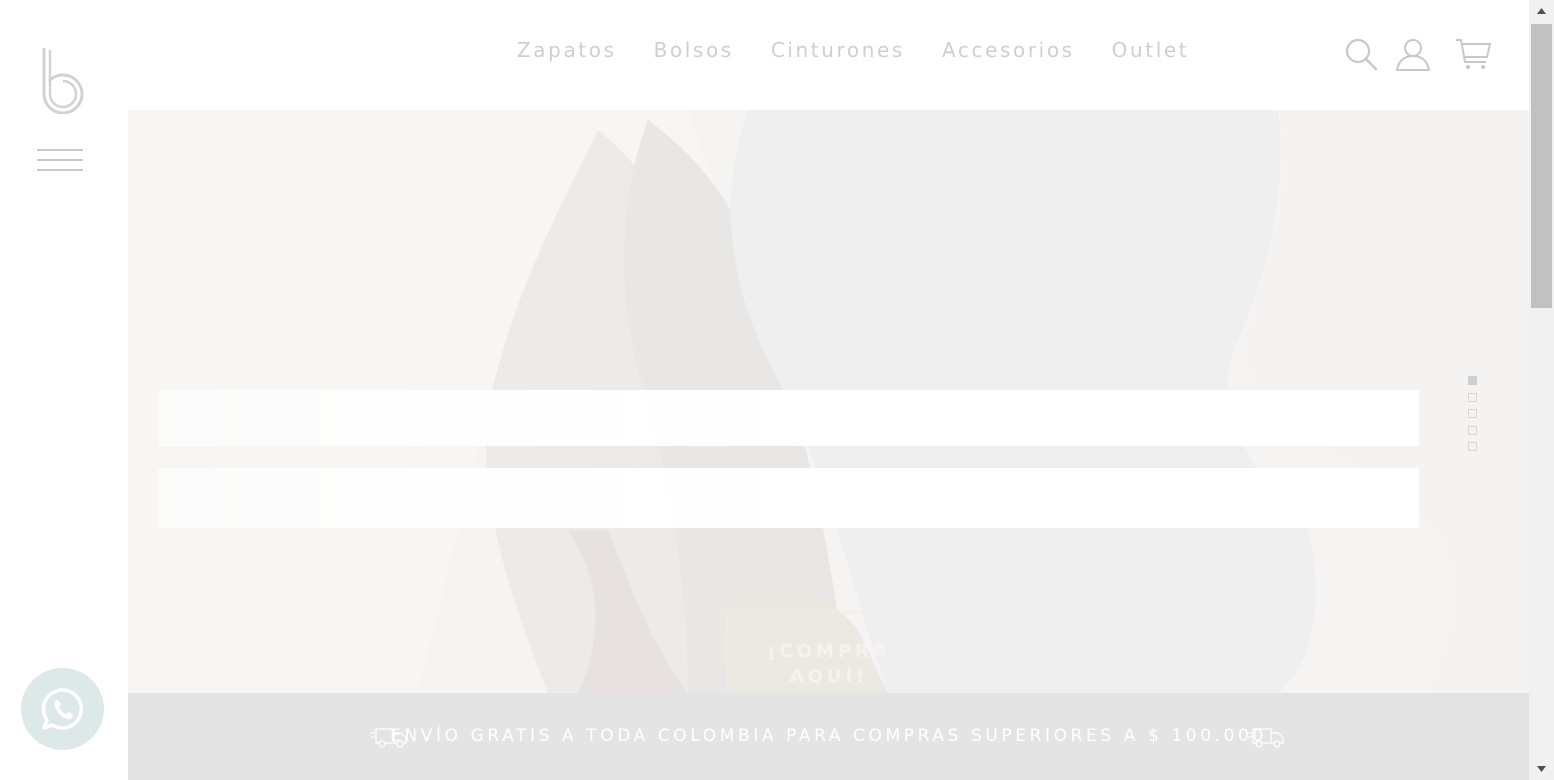 This screenshot has height=780, width=1554. Describe the element at coordinates (1265, 738) in the screenshot. I see `delivery-truck-icon` at that location.